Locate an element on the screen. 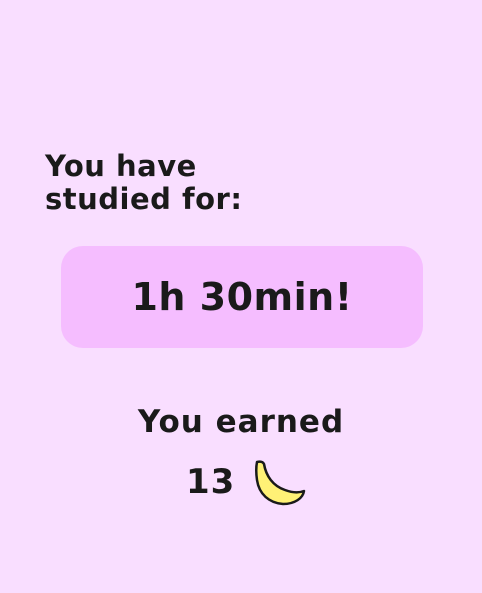 The width and height of the screenshot is (482, 593). reward-count: 13 is located at coordinates (211, 482).